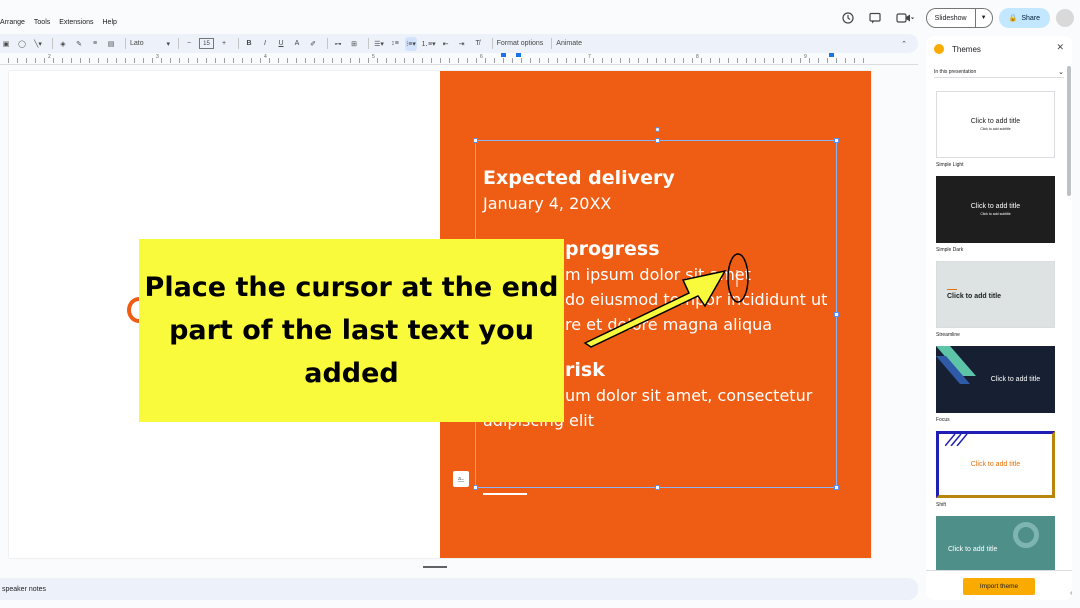  What do you see at coordinates (150, 44) in the screenshot?
I see `font-select: Lato ▾` at bounding box center [150, 44].